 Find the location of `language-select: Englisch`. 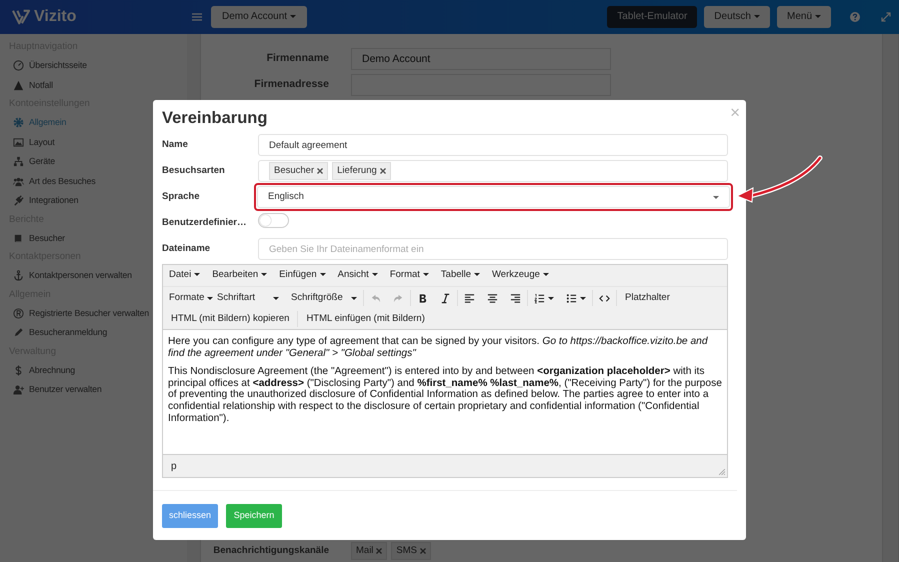

language-select: Englisch is located at coordinates (493, 197).